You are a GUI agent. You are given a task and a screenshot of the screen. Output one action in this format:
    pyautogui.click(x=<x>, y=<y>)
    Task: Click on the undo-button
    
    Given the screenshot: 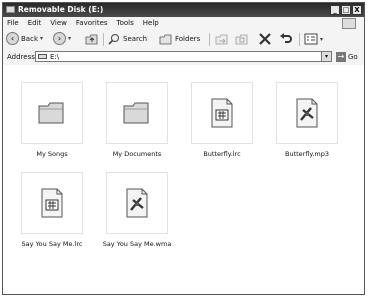 What is the action you would take?
    pyautogui.click(x=286, y=39)
    